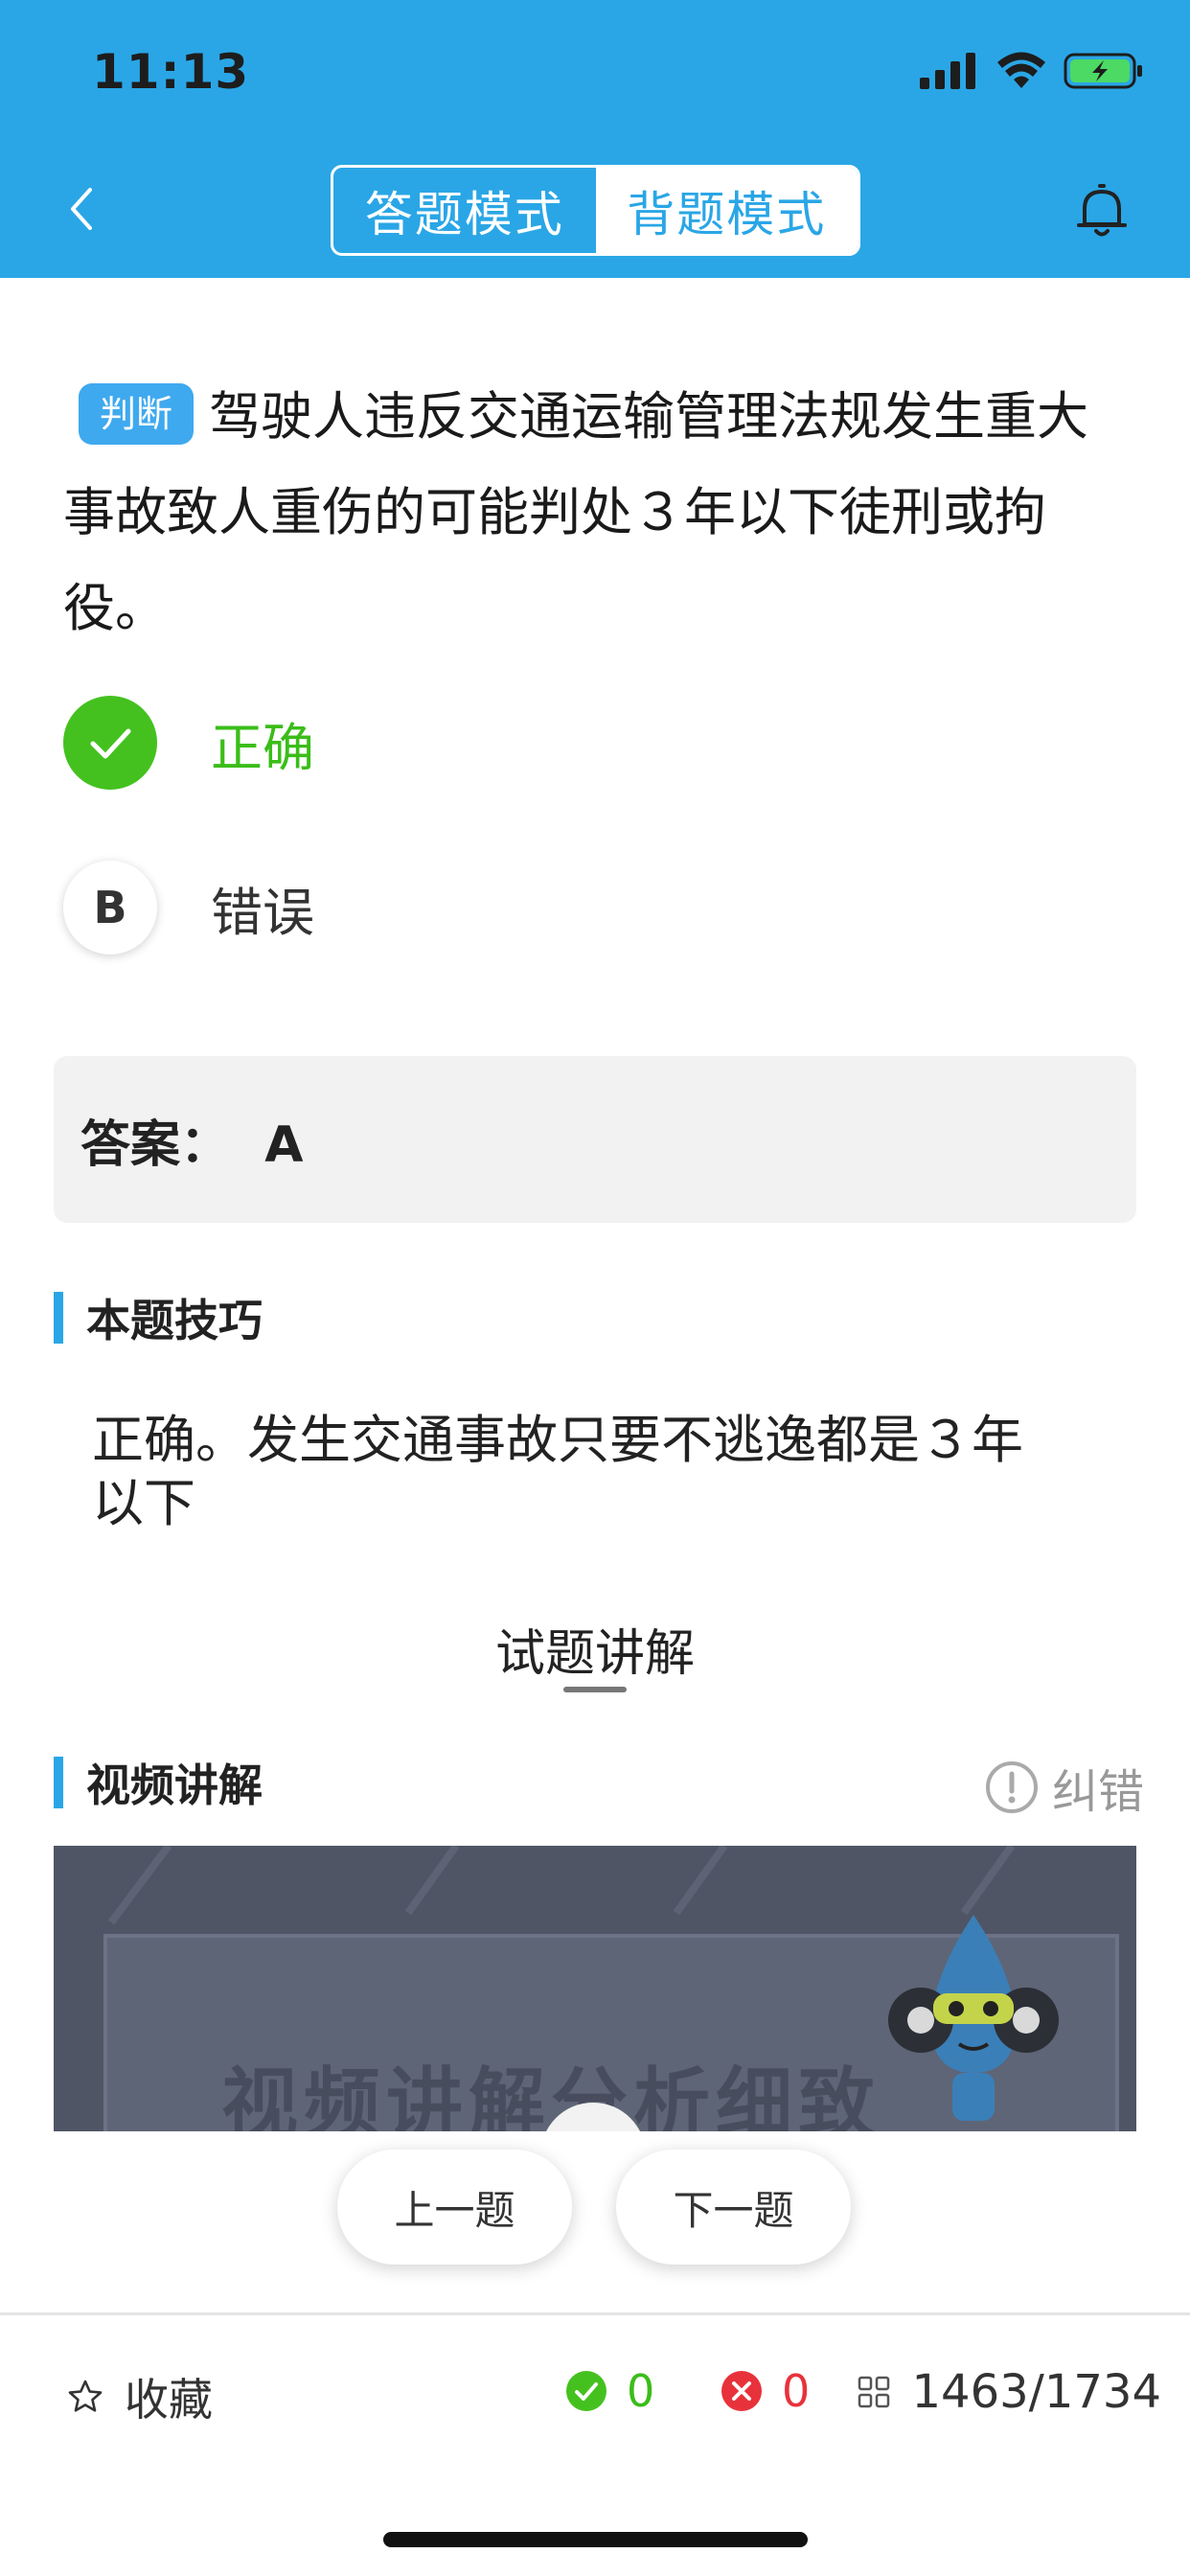  Describe the element at coordinates (465, 210) in the screenshot. I see `tab-answer-mode: 答题模式` at that location.